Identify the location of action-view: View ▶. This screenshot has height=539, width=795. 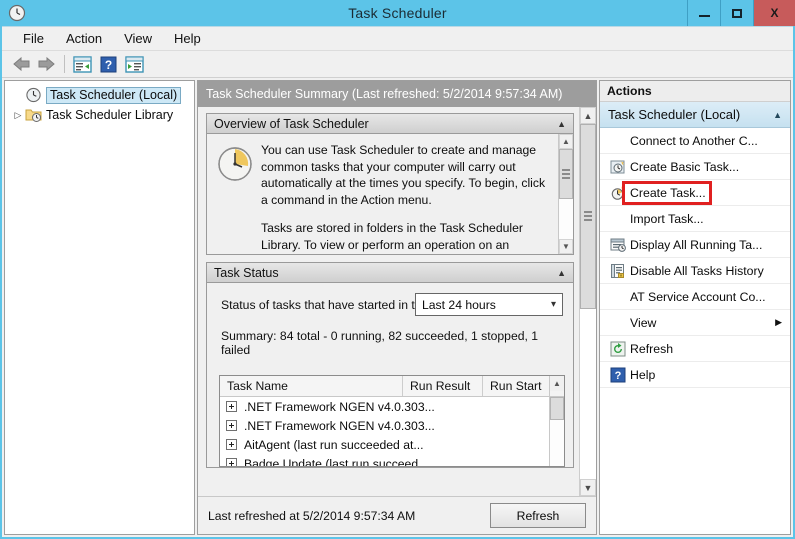
(695, 323).